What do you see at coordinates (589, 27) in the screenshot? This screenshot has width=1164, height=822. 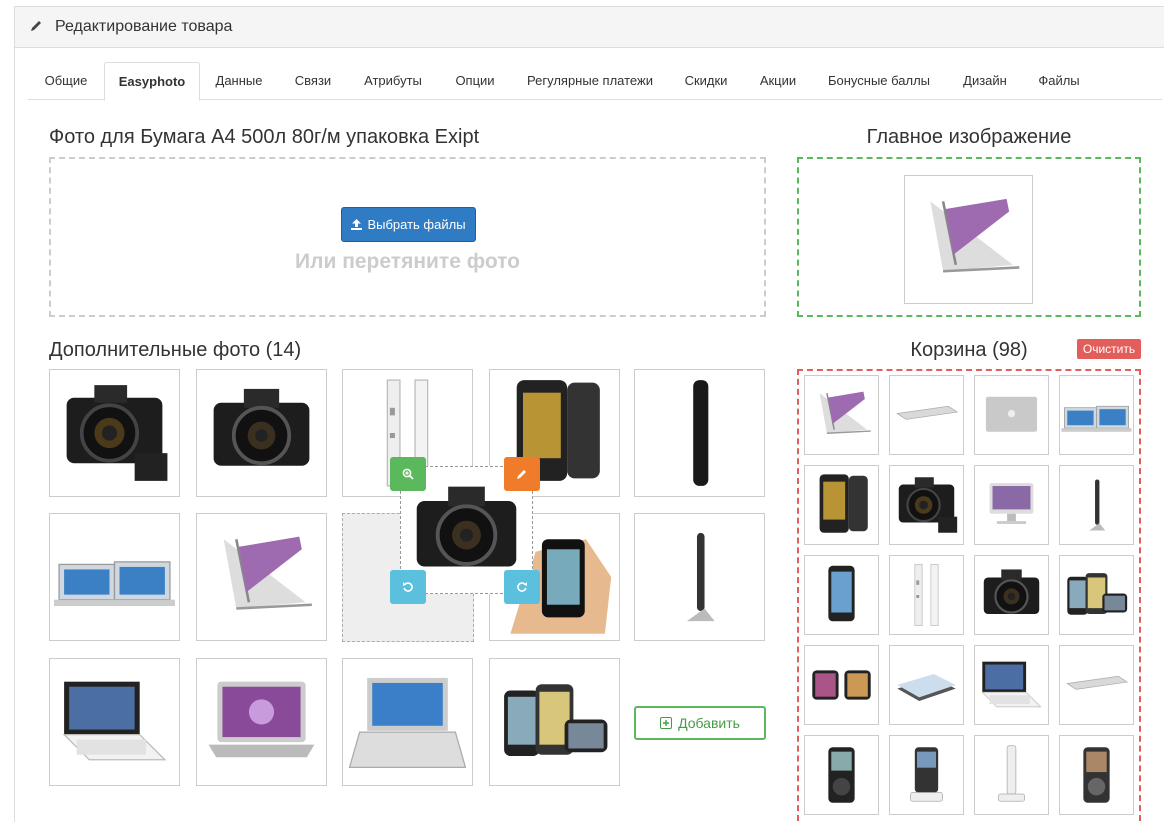 I see `panel-header: Редактирование товара` at bounding box center [589, 27].